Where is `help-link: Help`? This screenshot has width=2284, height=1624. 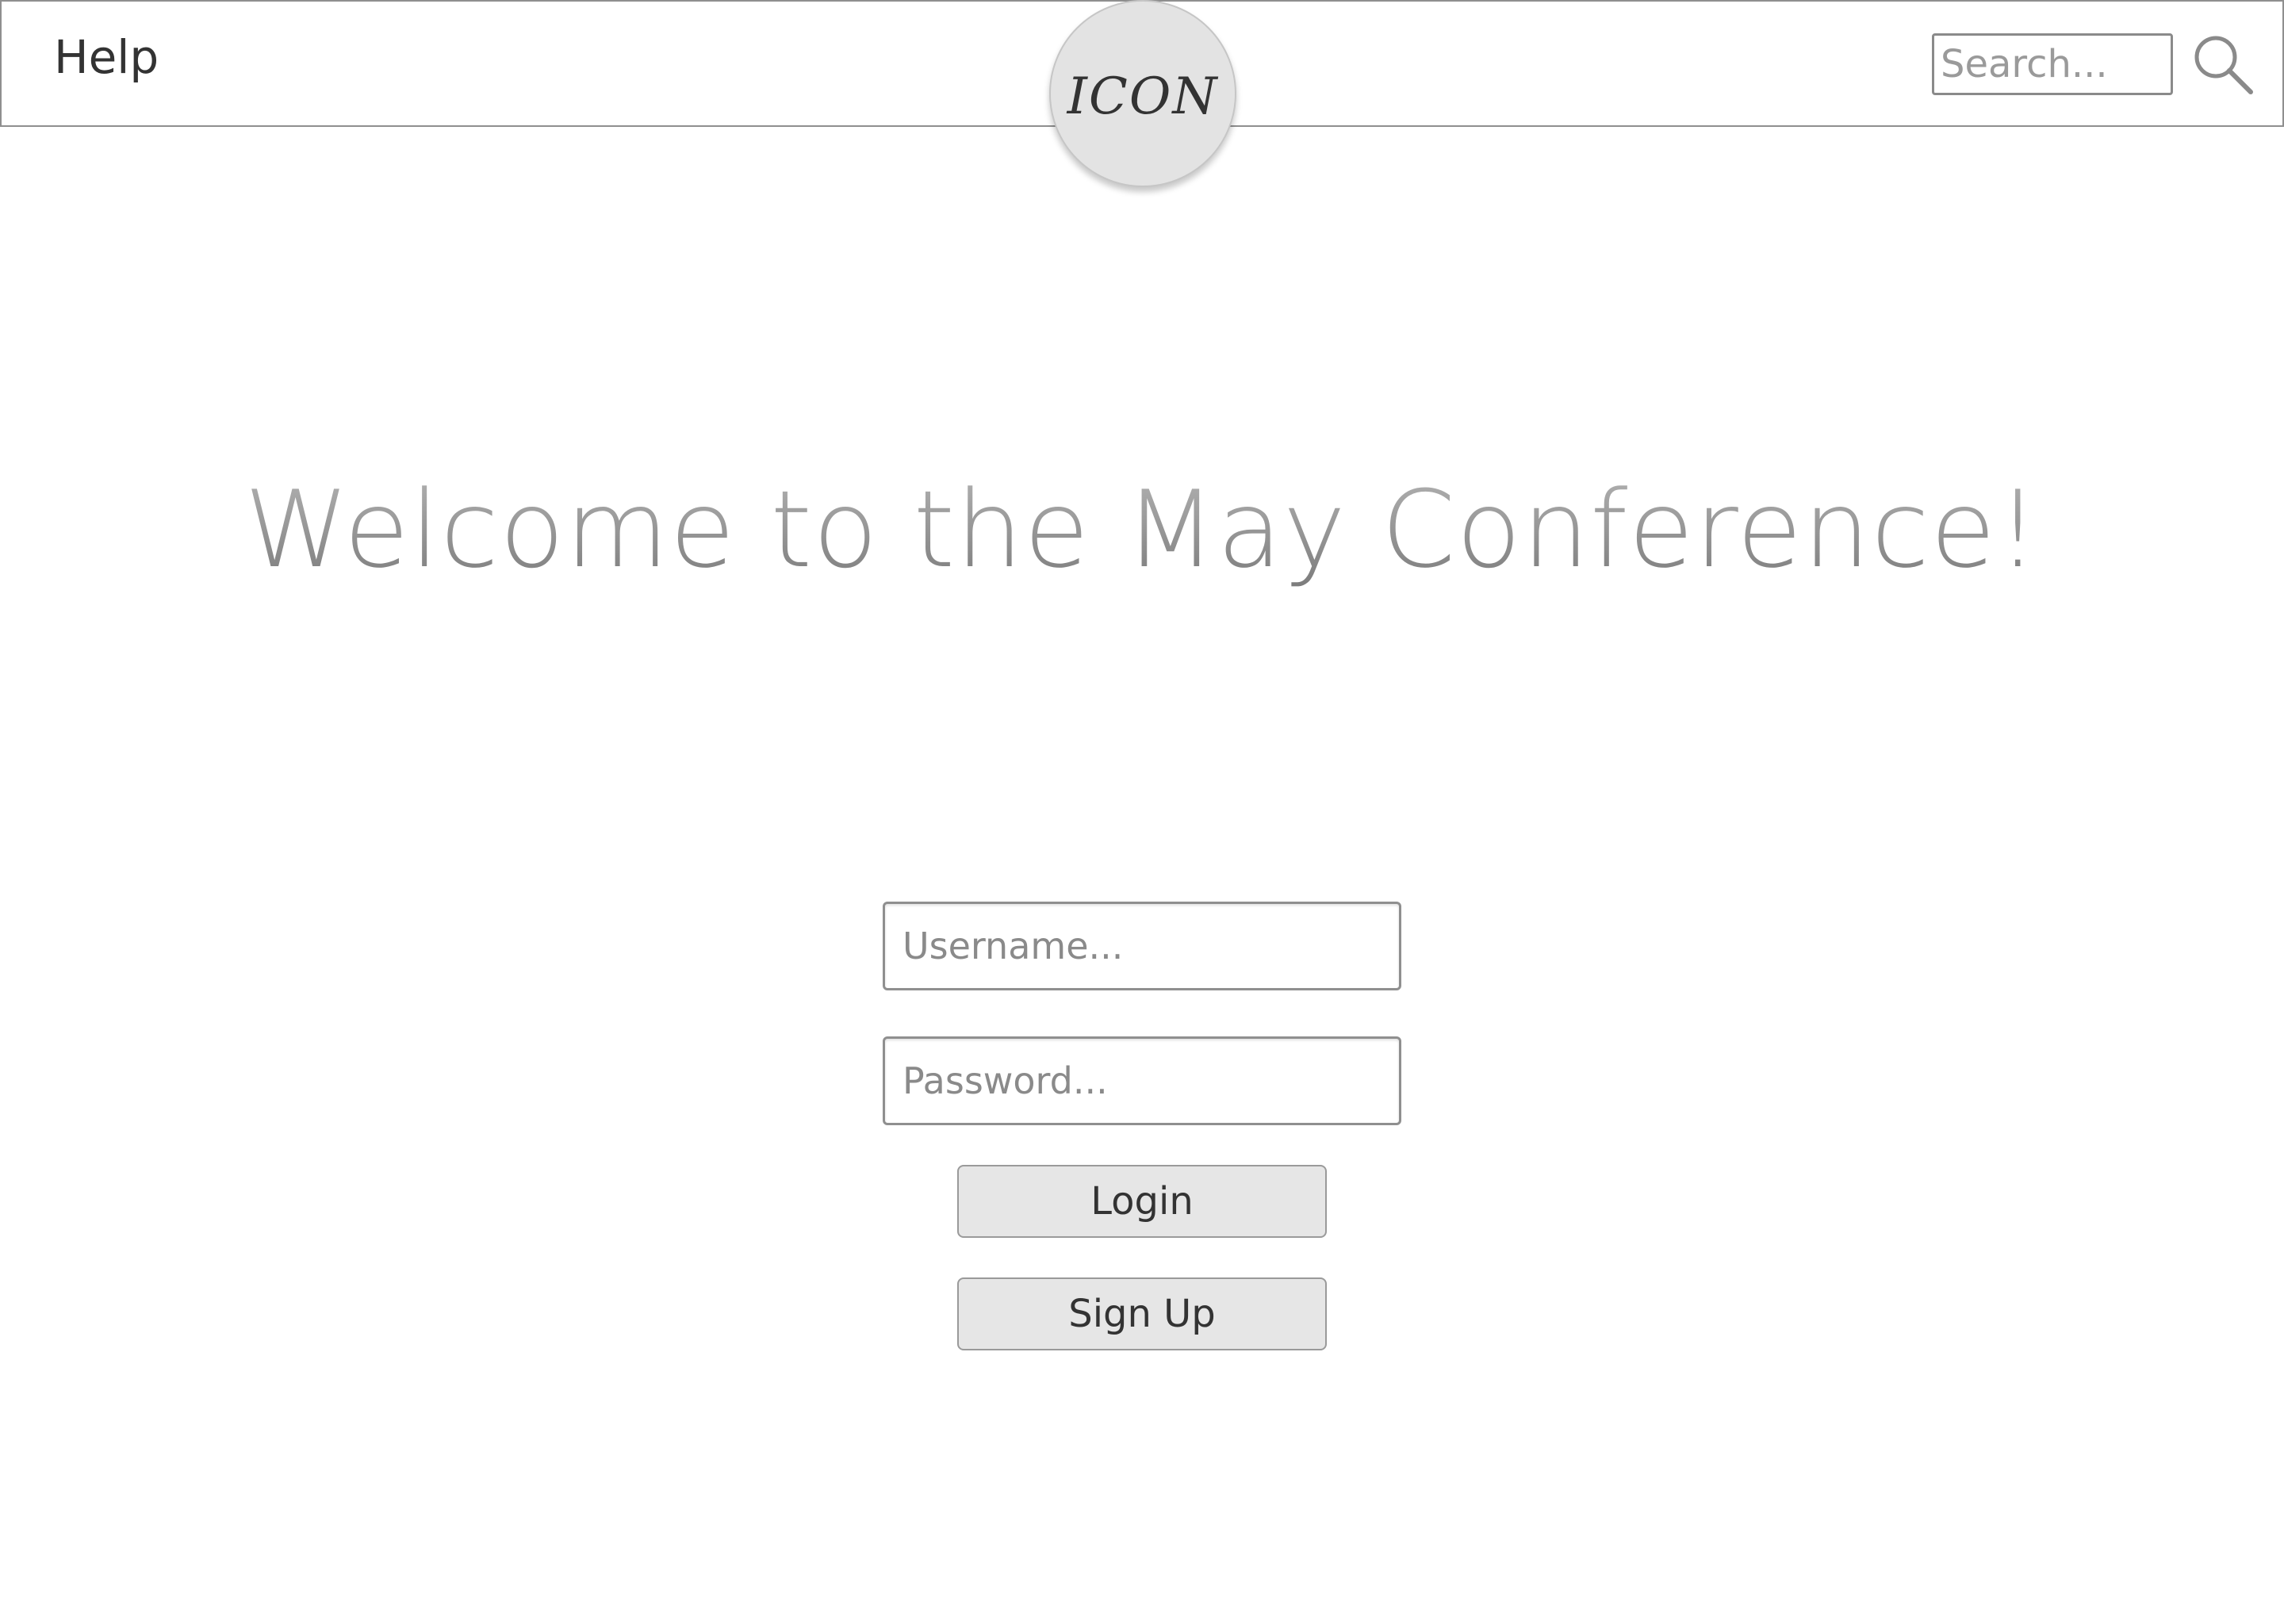 help-link: Help is located at coordinates (106, 57).